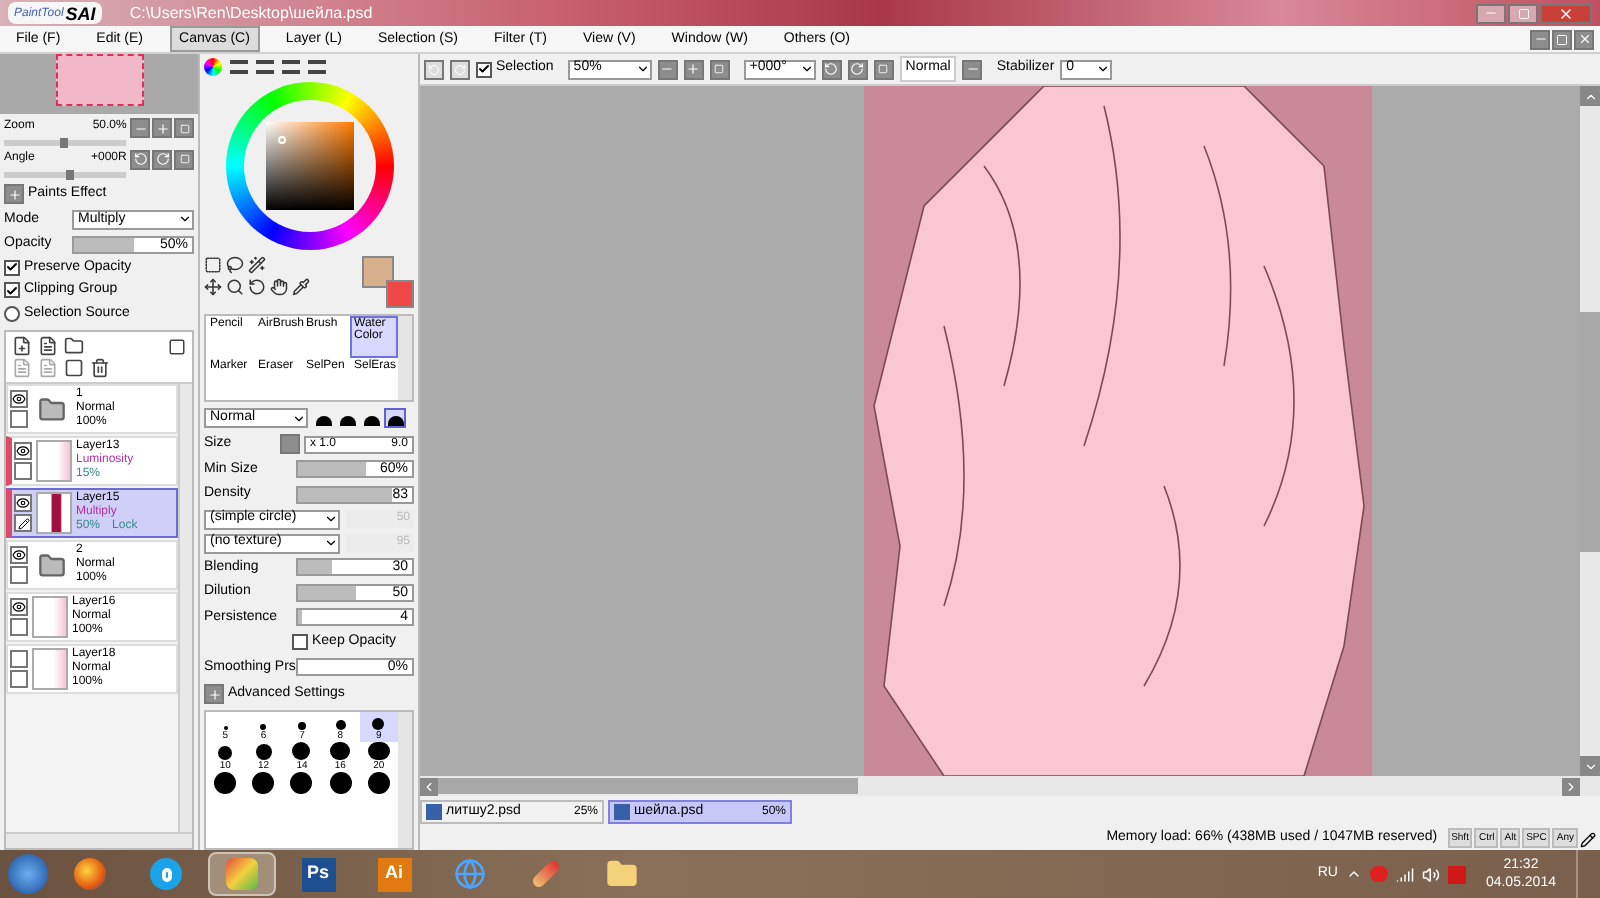 This screenshot has height=898, width=1600. I want to click on flip-button, so click(972, 69).